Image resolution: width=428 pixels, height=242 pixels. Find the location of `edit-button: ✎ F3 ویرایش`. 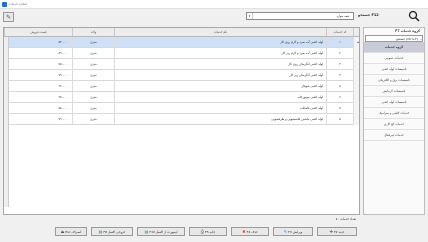

edit-button: ✎ F3 ویرایش is located at coordinates (293, 231).